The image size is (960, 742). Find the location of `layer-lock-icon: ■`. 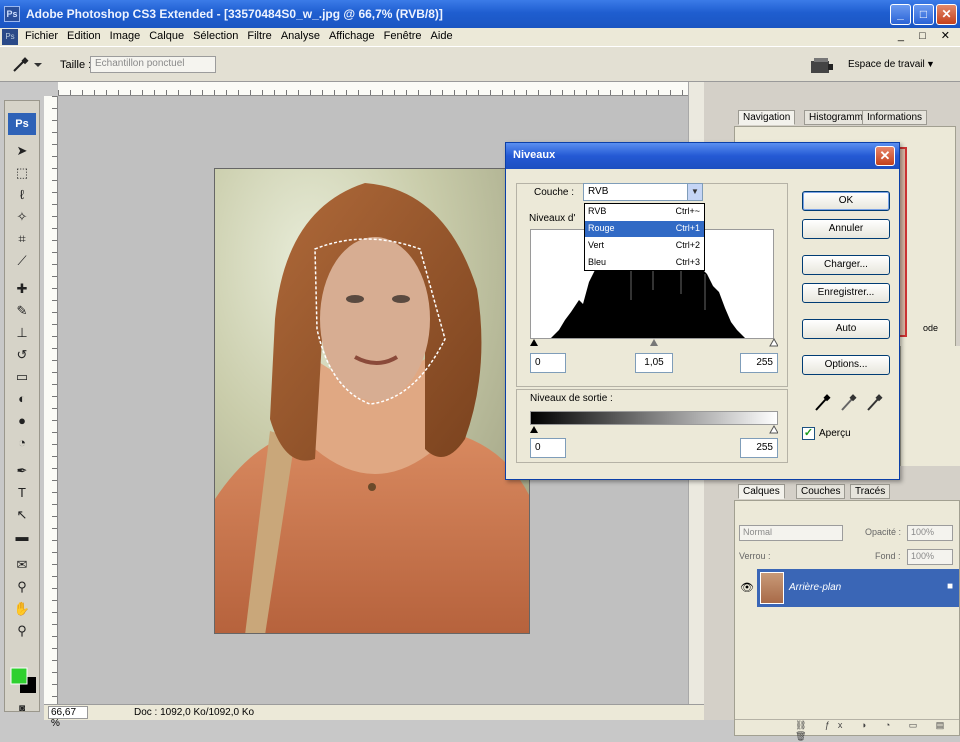

layer-lock-icon: ■ is located at coordinates (949, 586).